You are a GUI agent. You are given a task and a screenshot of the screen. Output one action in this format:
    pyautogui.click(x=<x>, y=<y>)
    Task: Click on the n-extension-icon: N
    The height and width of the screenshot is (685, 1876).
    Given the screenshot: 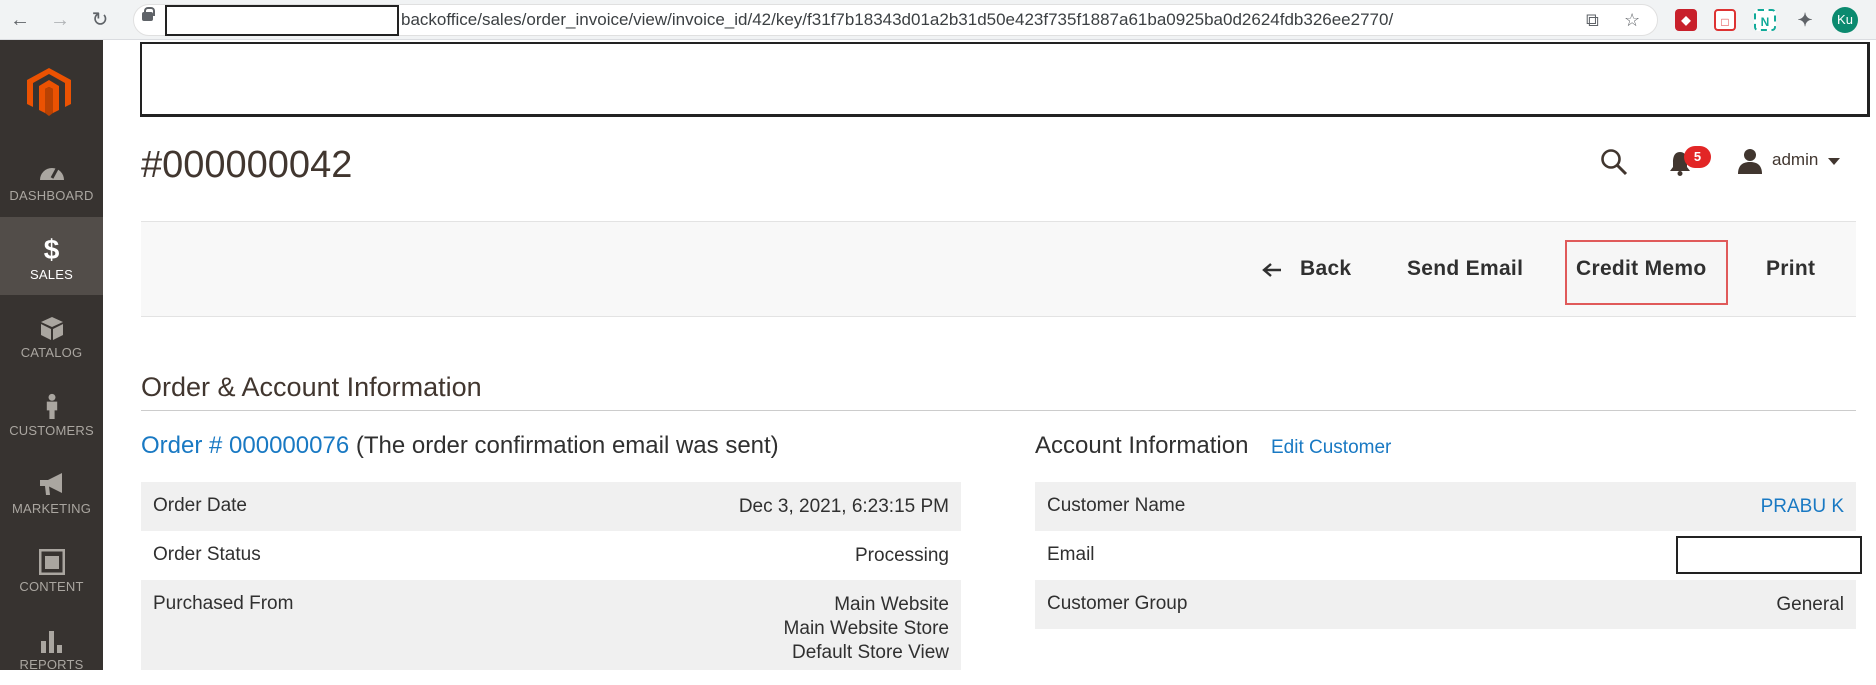 What is the action you would take?
    pyautogui.click(x=1765, y=20)
    